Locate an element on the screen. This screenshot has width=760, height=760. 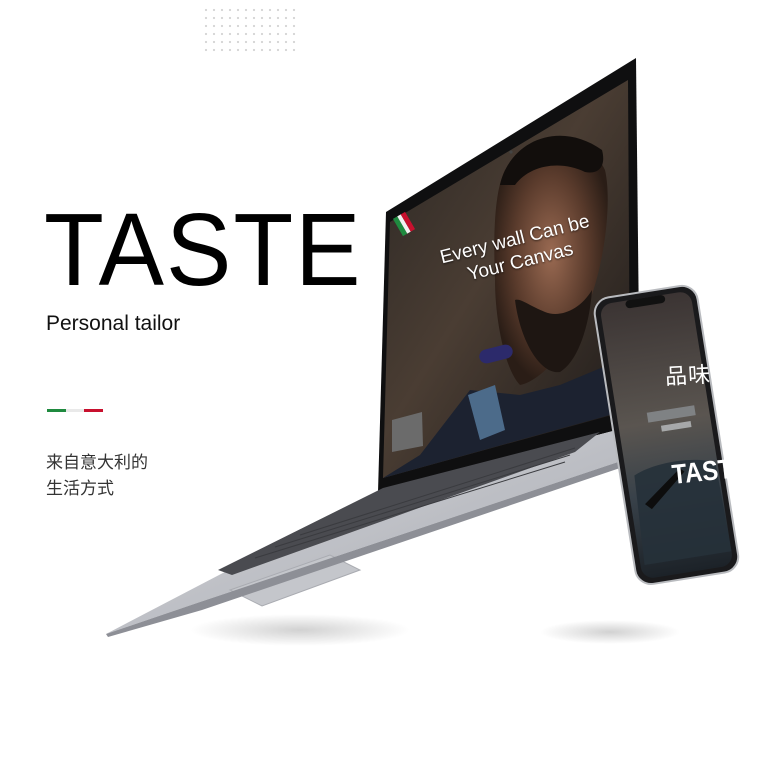
phone-title-cn: 品味 is located at coordinates (688, 375).